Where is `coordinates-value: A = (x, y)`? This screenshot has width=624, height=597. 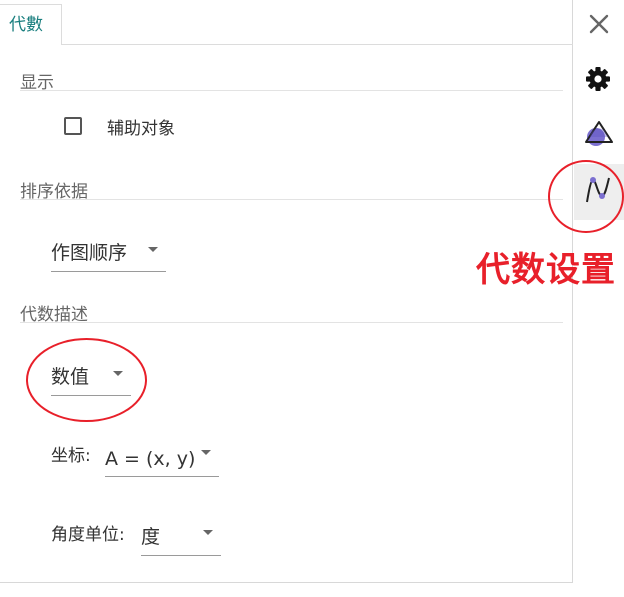 coordinates-value: A = (x, y) is located at coordinates (150, 459).